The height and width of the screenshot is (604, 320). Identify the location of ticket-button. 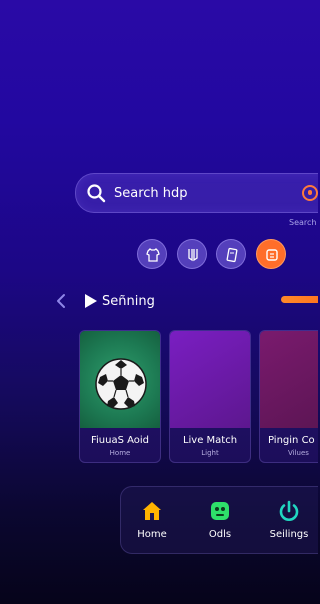
(271, 254).